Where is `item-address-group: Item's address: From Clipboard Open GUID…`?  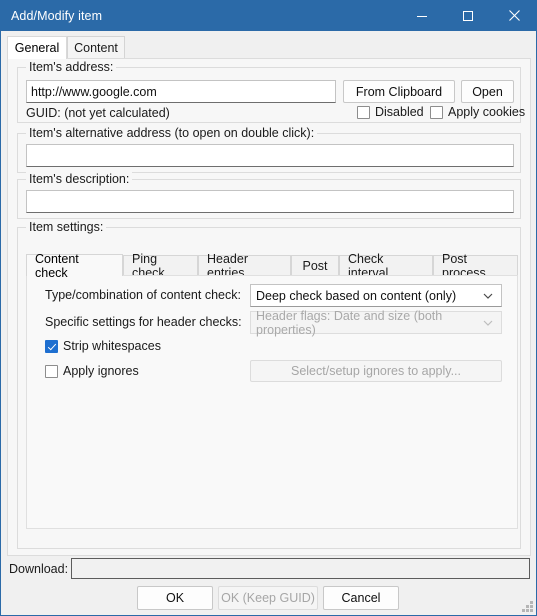 item-address-group: Item's address: From Clipboard Open GUID… is located at coordinates (271, 91).